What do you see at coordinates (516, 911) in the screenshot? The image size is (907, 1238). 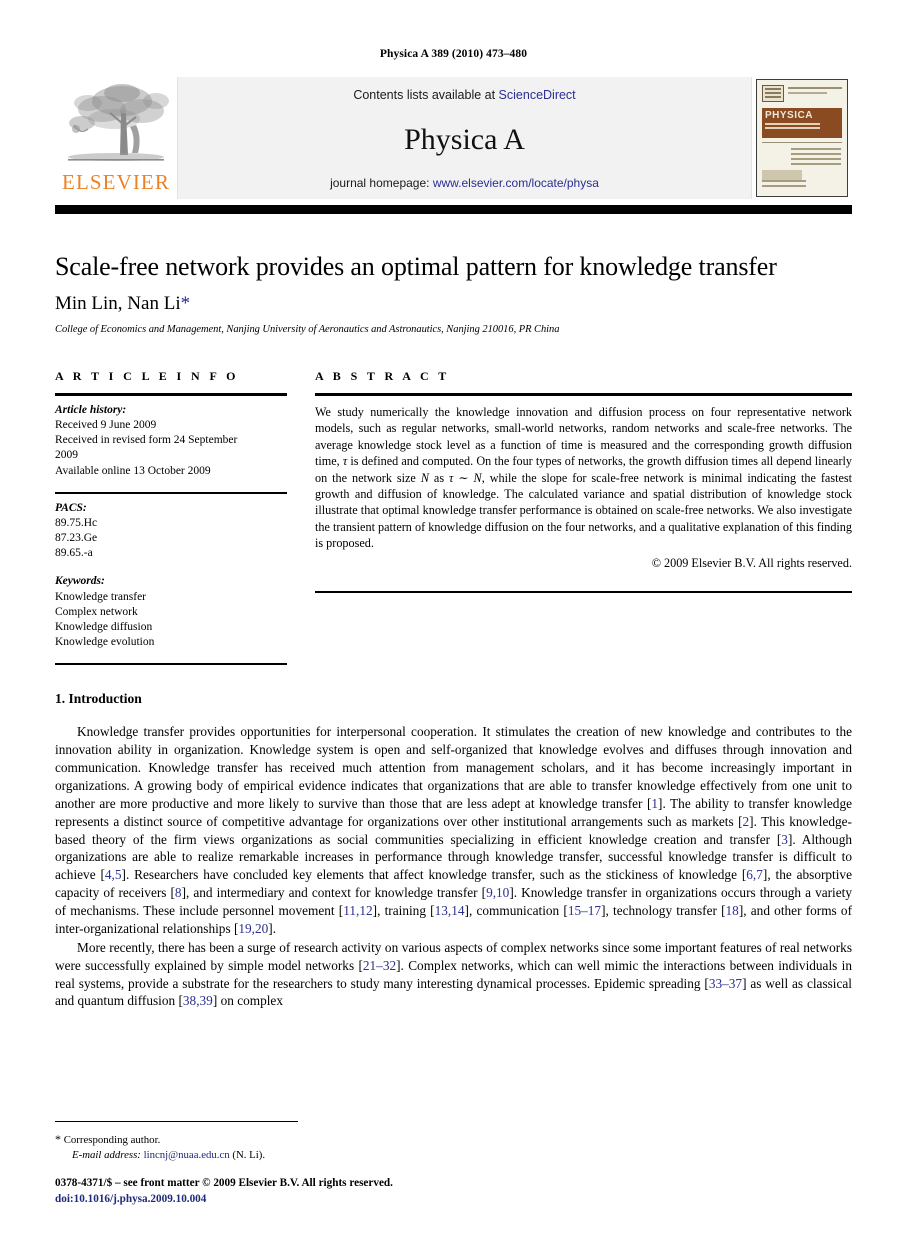 I see `intro-p1-j: ], communication [` at bounding box center [516, 911].